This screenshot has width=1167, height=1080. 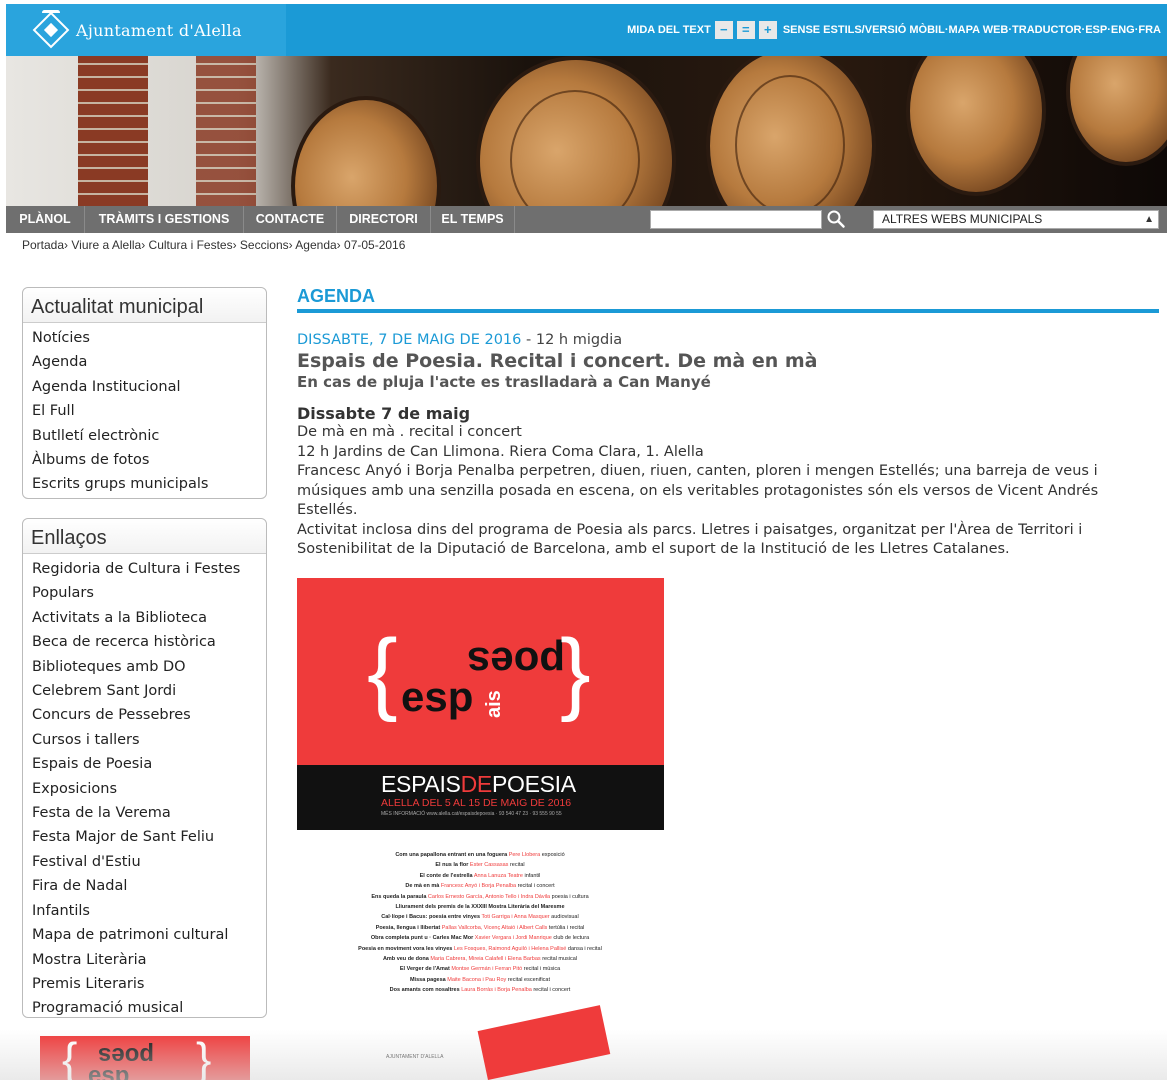 What do you see at coordinates (144, 960) in the screenshot?
I see `enllacos-item: Mostra Literària` at bounding box center [144, 960].